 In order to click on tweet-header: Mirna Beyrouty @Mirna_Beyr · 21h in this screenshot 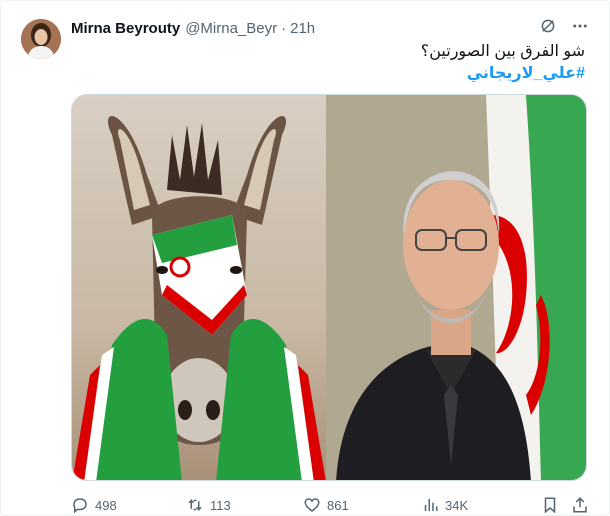, I will do `click(330, 28)`.